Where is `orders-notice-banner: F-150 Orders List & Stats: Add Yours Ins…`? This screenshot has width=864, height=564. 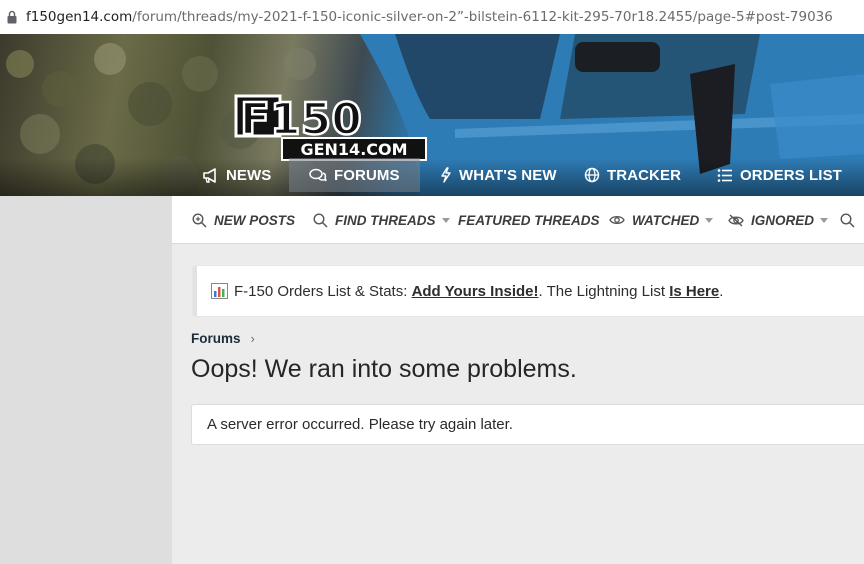 orders-notice-banner: F-150 Orders List & Stats: Add Yours Ins… is located at coordinates (528, 291).